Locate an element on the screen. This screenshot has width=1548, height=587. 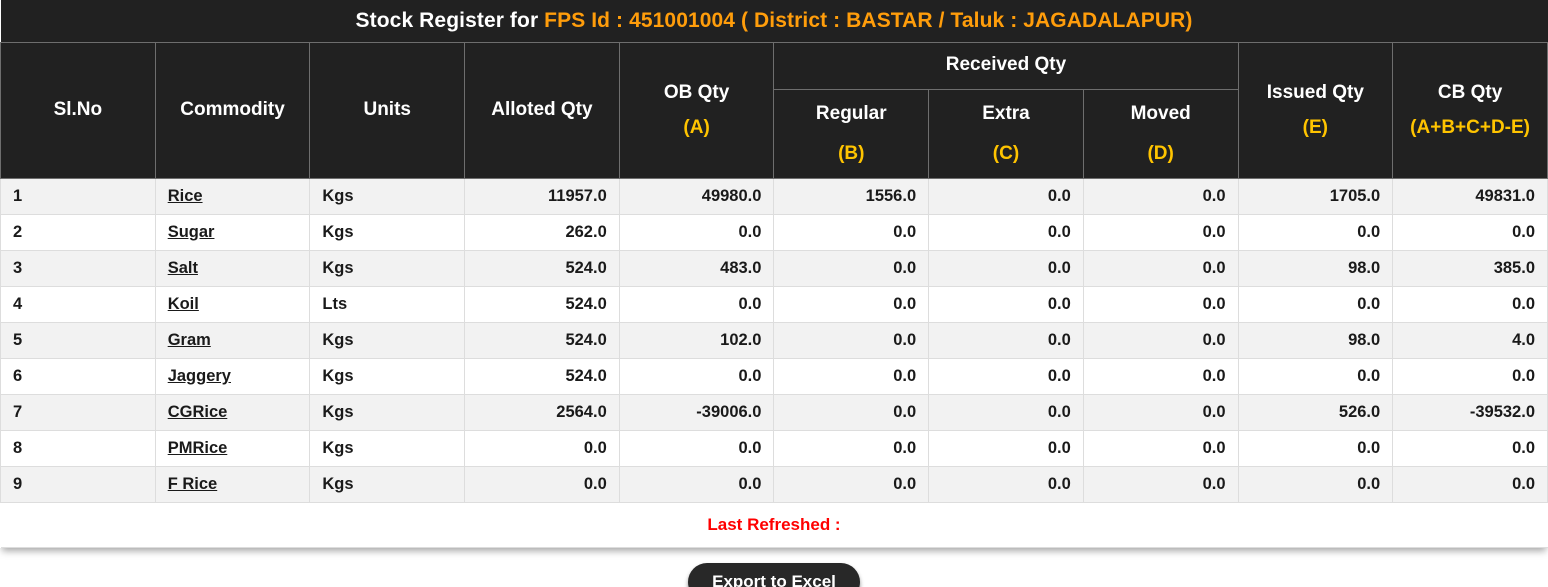
cell-alloted-qty: 262.0 is located at coordinates (542, 232).